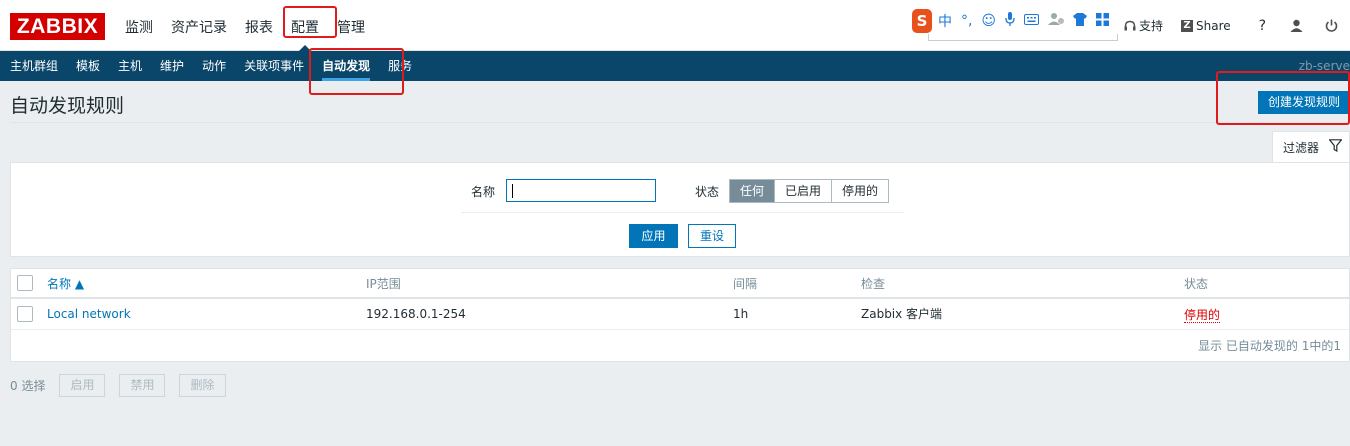 The image size is (1350, 446). I want to click on annotation-box-discovery, so click(356, 71).